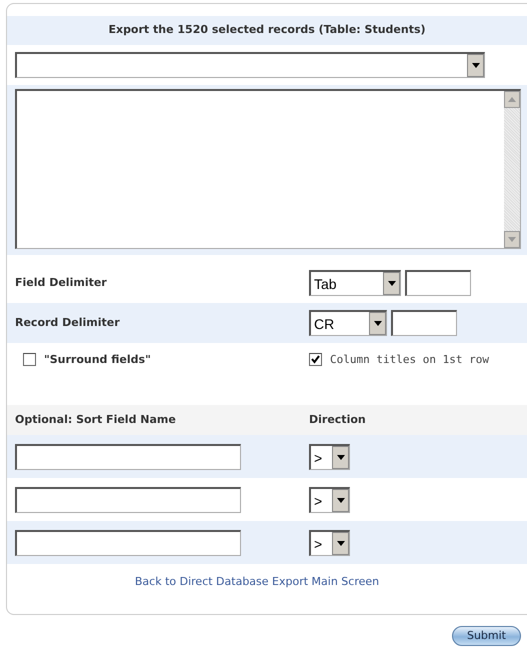 The image size is (527, 650). I want to click on dropdown-value: CR, so click(324, 324).